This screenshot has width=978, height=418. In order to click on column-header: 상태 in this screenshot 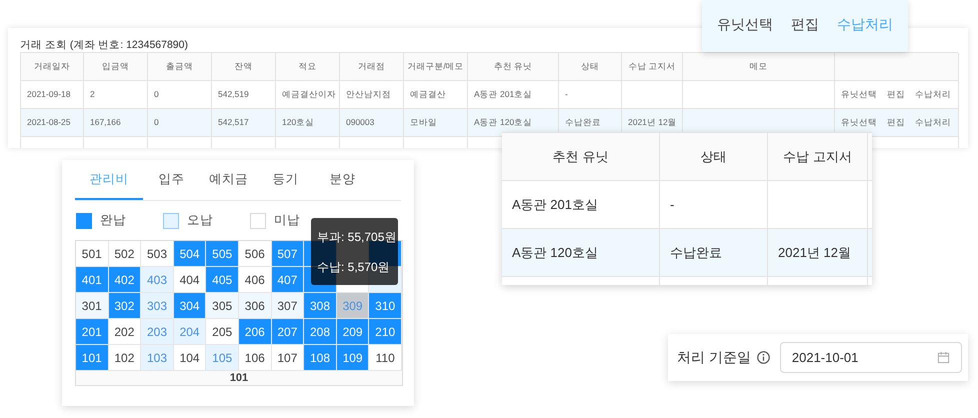, I will do `click(713, 157)`.